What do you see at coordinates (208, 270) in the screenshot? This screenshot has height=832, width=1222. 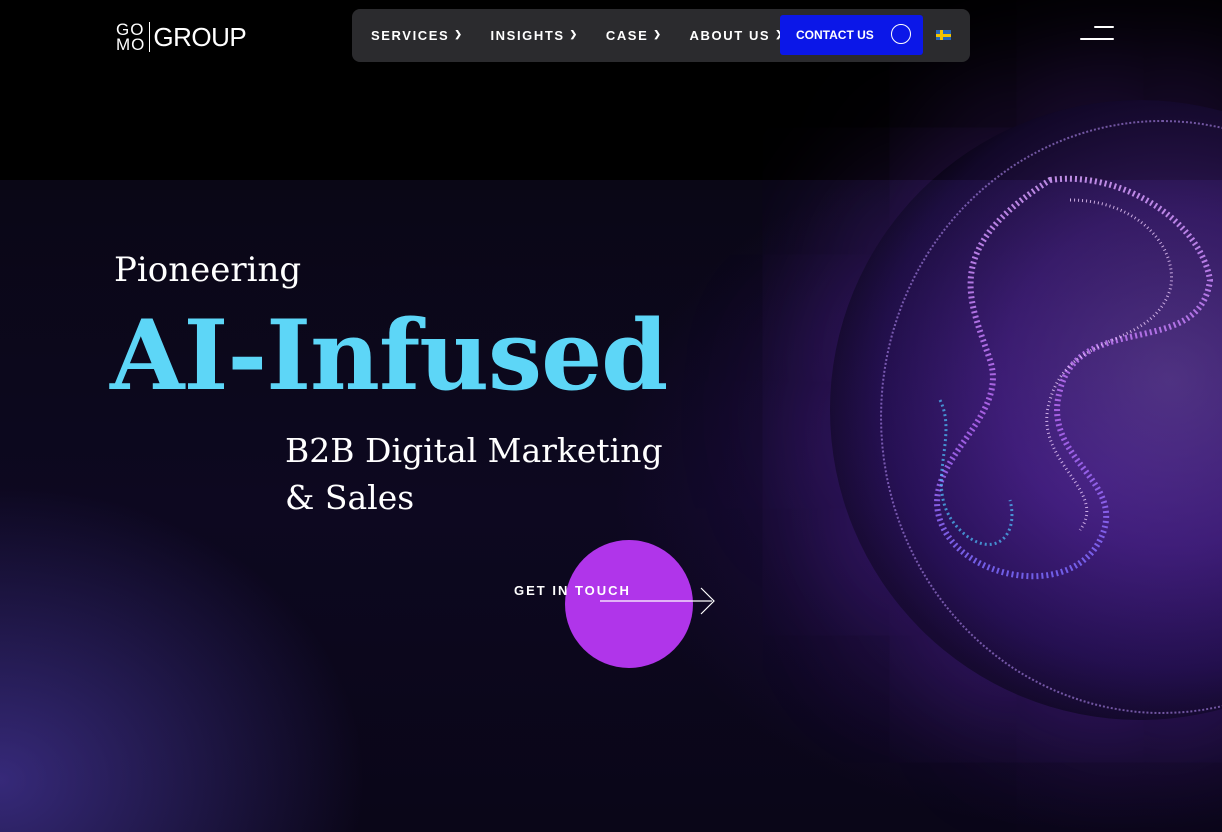 I see `hero-eyebrow: Pioneering` at bounding box center [208, 270].